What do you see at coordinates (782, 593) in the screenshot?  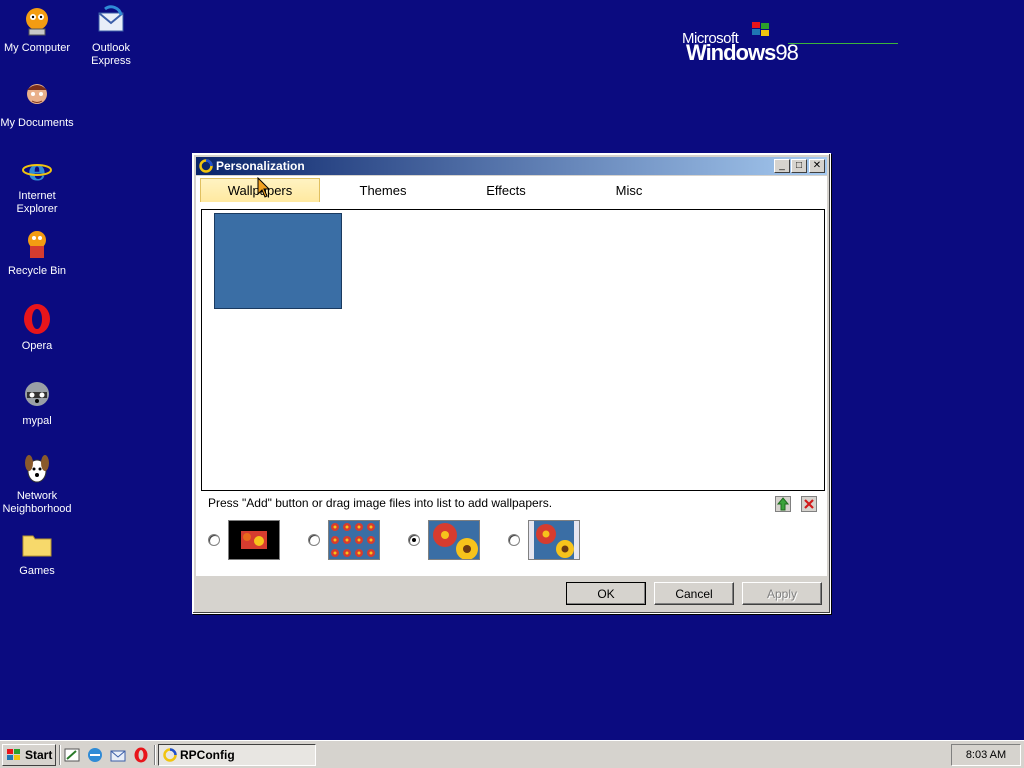 I see `apply-button: Apply` at bounding box center [782, 593].